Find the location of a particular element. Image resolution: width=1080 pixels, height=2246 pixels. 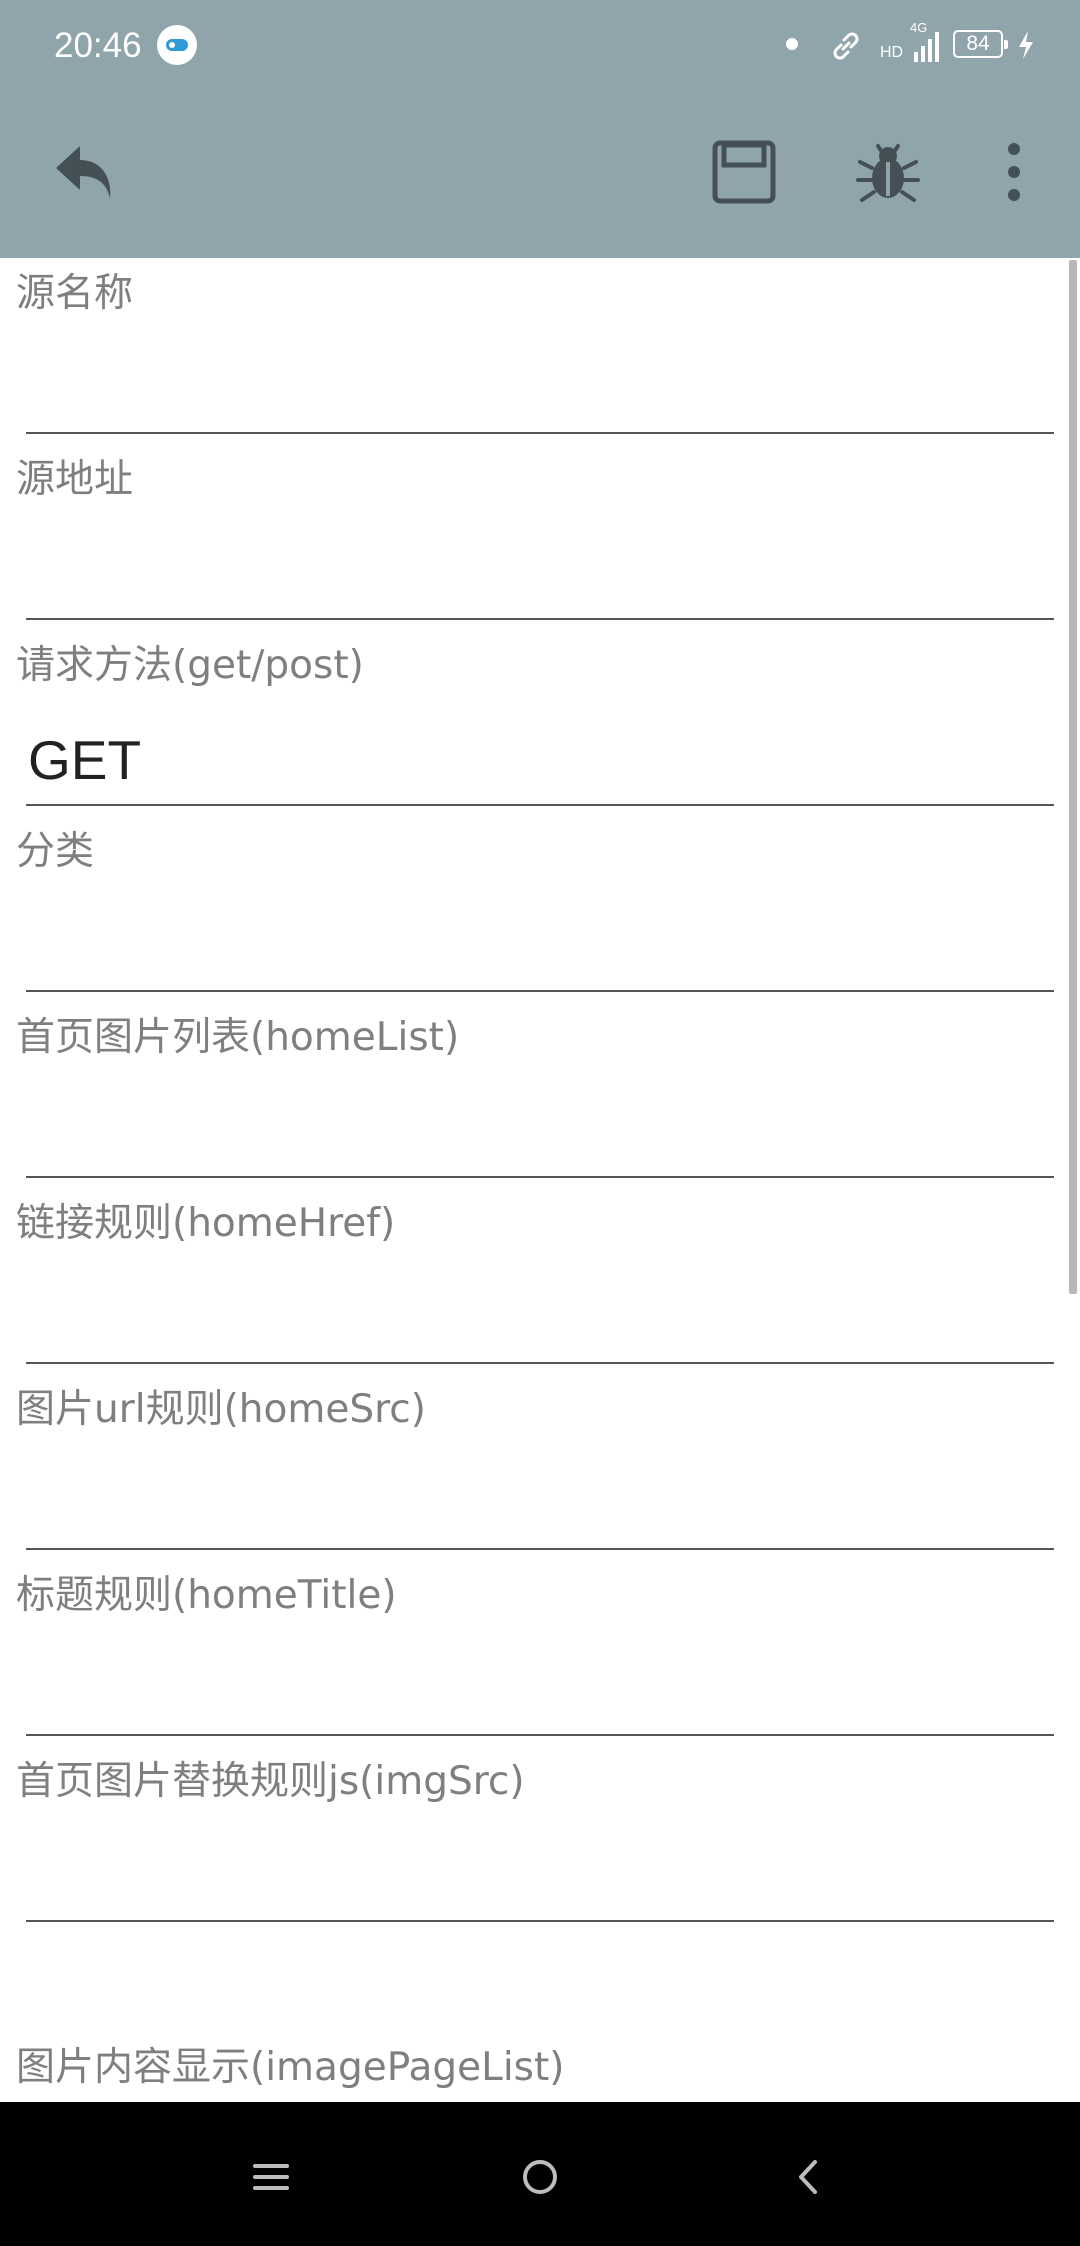

nav-menu-button is located at coordinates (271, 2177).